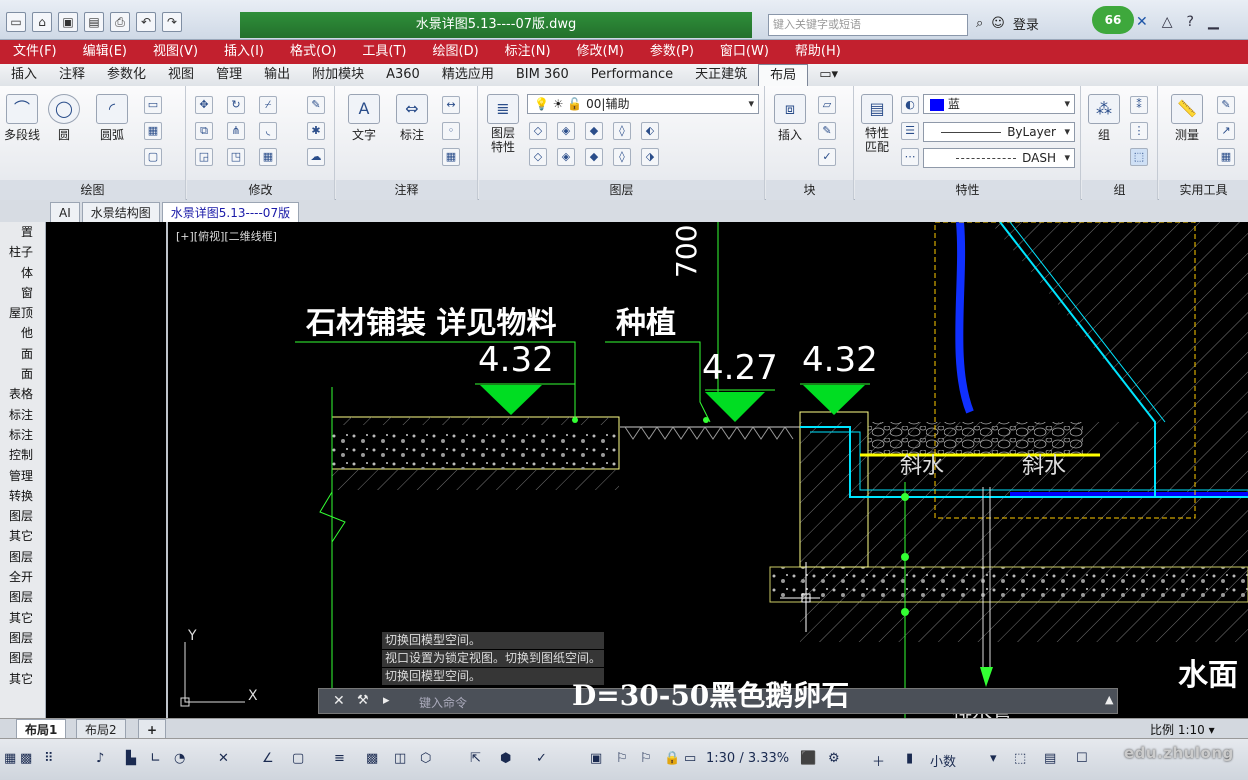 Image resolution: width=1248 pixels, height=780 pixels. Describe the element at coordinates (1113, 20) in the screenshot. I see `notification-badge: 66` at that location.